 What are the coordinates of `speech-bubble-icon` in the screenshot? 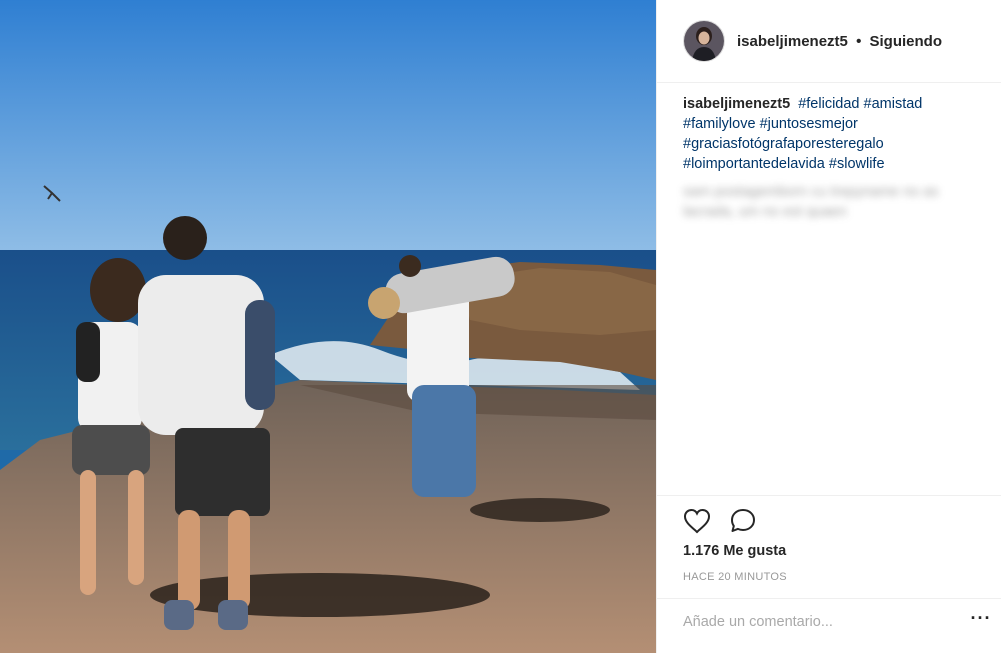 It's located at (743, 521).